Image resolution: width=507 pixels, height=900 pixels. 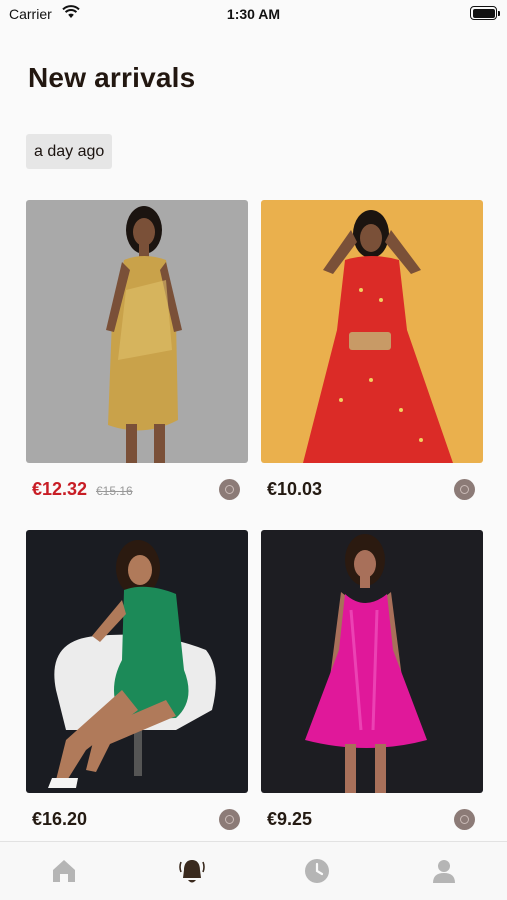 What do you see at coordinates (485, 13) in the screenshot?
I see `battery-icon` at bounding box center [485, 13].